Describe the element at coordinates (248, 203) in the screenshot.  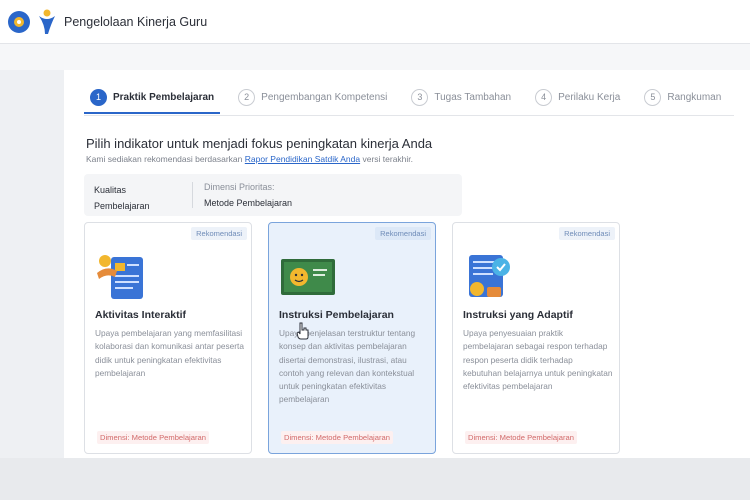
I see `priority-dimension-value: Metode Pembelajaran` at that location.